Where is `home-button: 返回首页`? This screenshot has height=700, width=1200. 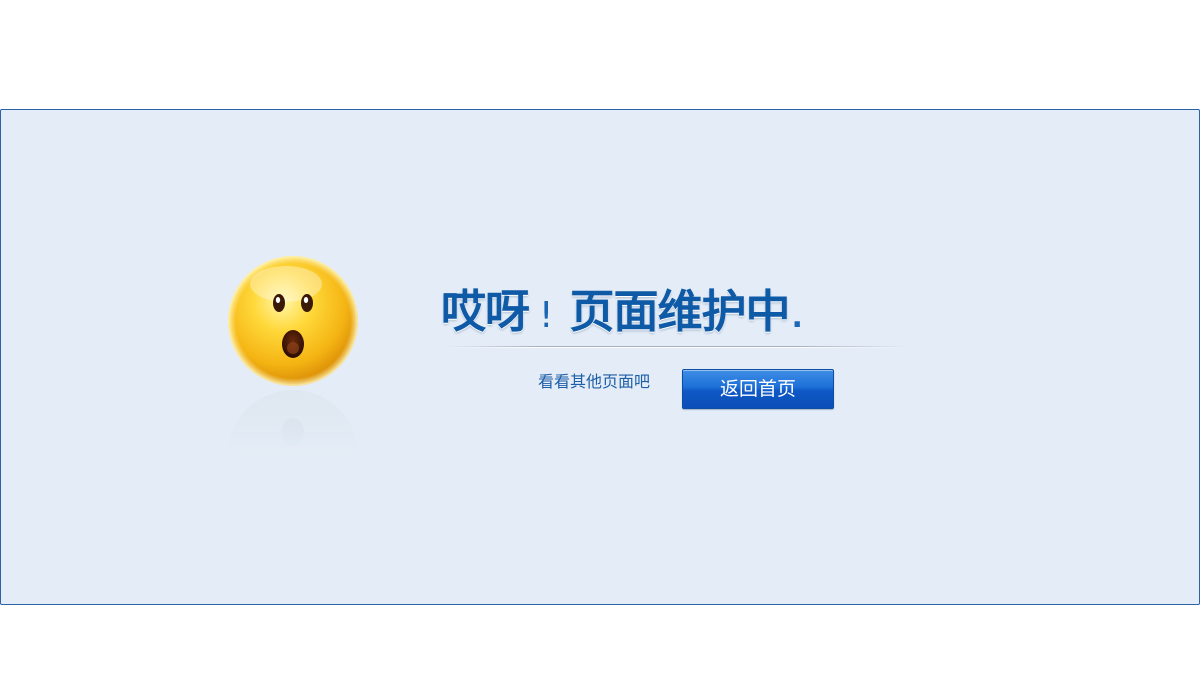
home-button: 返回首页 is located at coordinates (758, 389).